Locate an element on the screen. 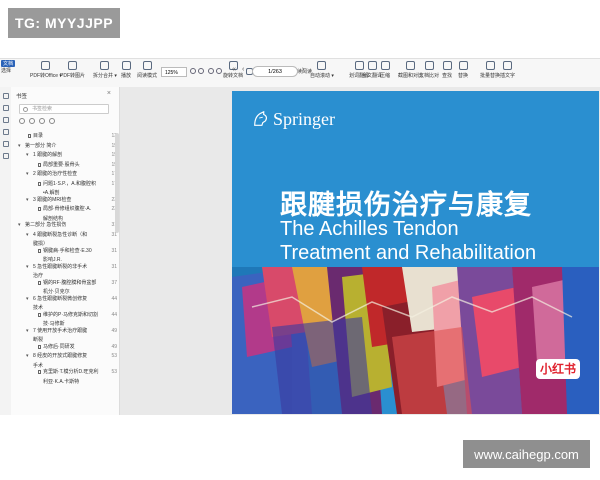 The width and height of the screenshot is (600, 480). bookmark-item: ▾ 7 使用开放手术治疗跟腱 is located at coordinates (64, 331).